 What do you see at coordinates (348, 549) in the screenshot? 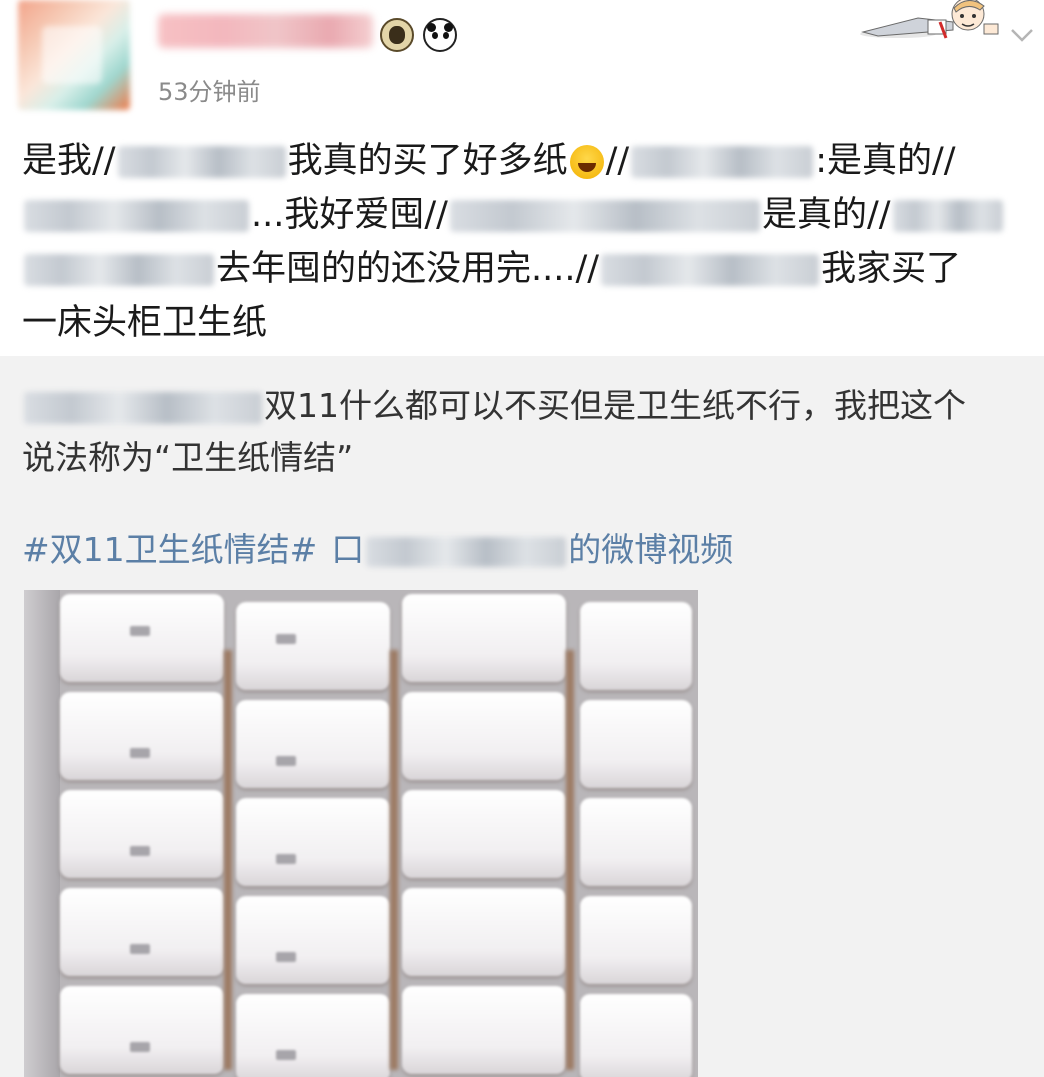
I see `video-icon: 口` at bounding box center [348, 549].